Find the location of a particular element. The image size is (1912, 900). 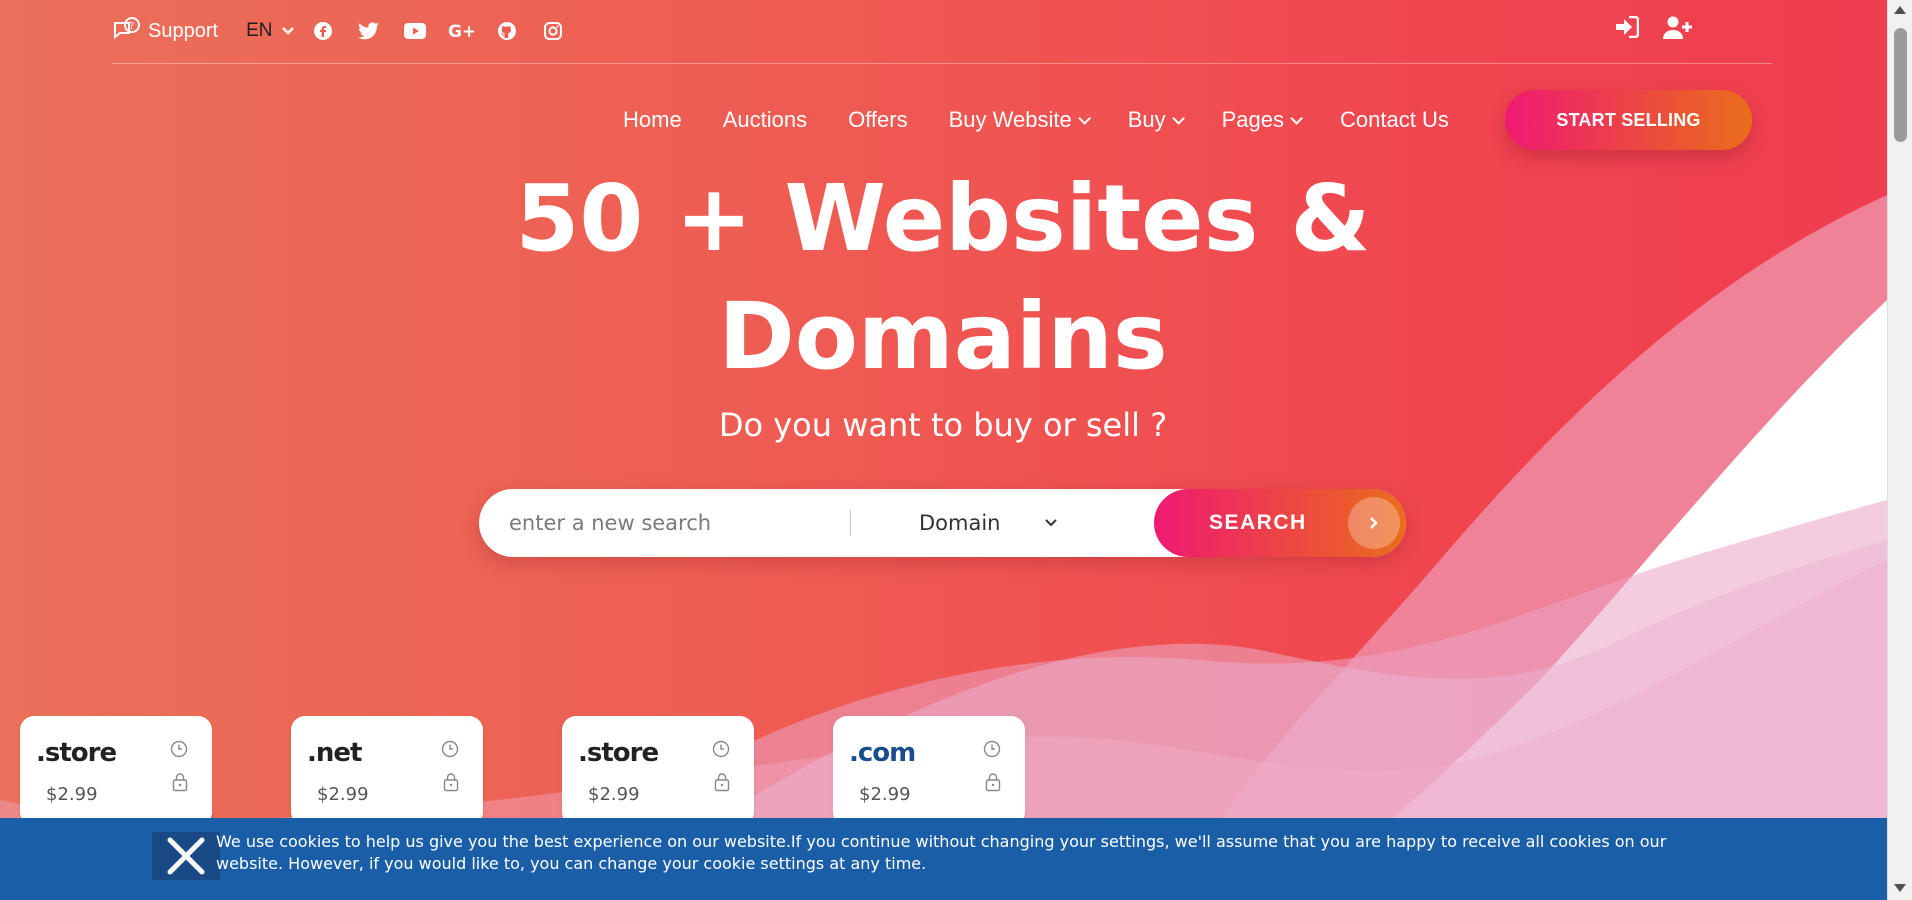

nav-item-auctions: Auctions is located at coordinates (765, 120).